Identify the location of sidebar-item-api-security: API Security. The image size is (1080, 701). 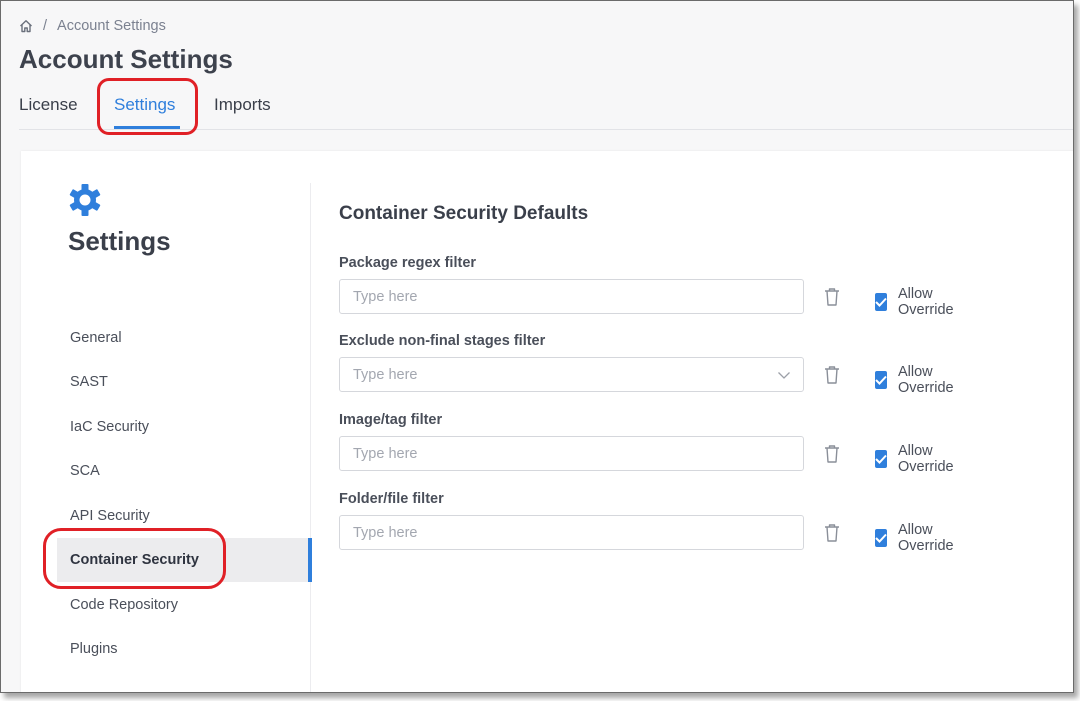
(184, 516).